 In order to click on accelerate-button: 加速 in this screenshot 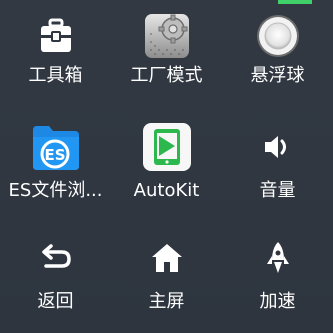, I will do `click(277, 277)`.